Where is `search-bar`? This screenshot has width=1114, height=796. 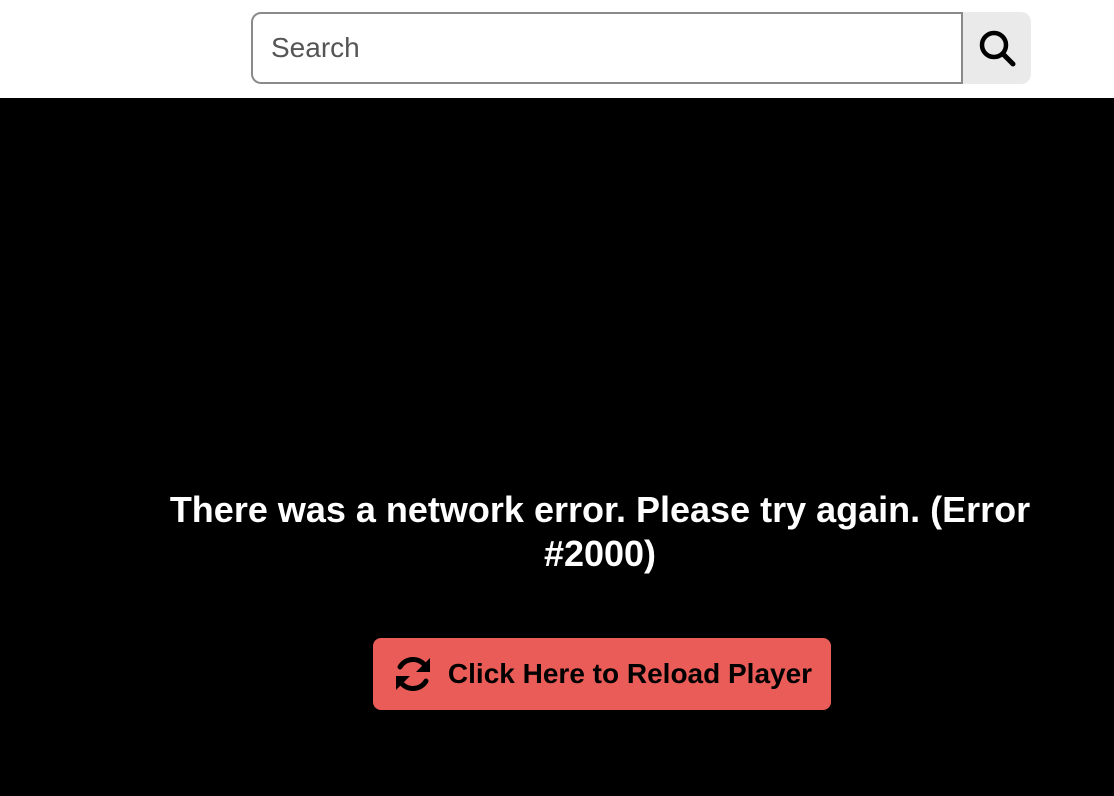
search-bar is located at coordinates (641, 48).